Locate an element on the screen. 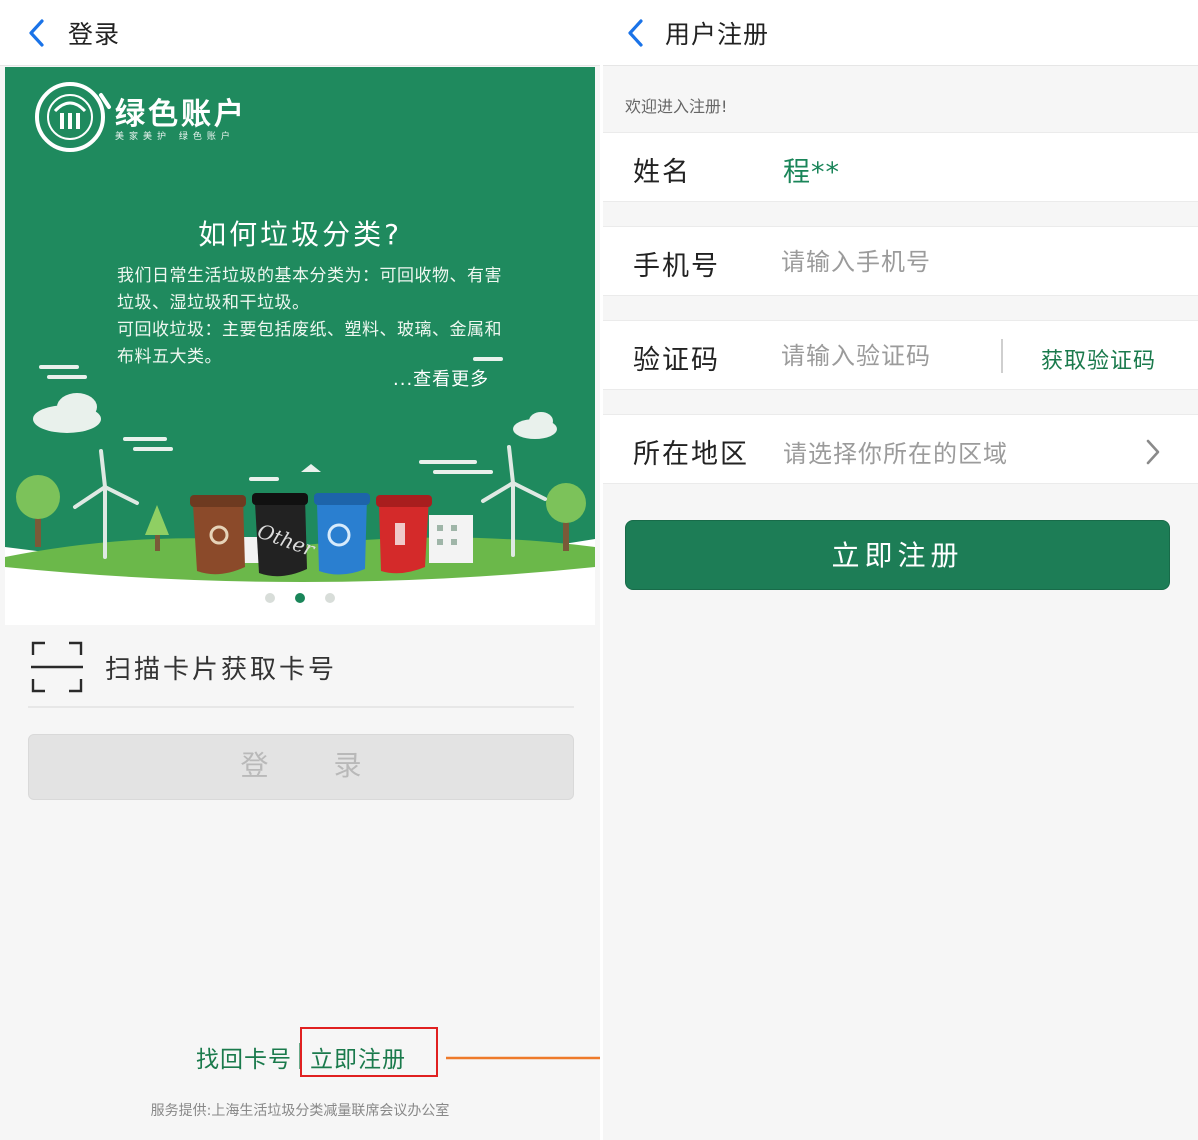 The image size is (1198, 1140). chevron-right-icon is located at coordinates (1153, 452).